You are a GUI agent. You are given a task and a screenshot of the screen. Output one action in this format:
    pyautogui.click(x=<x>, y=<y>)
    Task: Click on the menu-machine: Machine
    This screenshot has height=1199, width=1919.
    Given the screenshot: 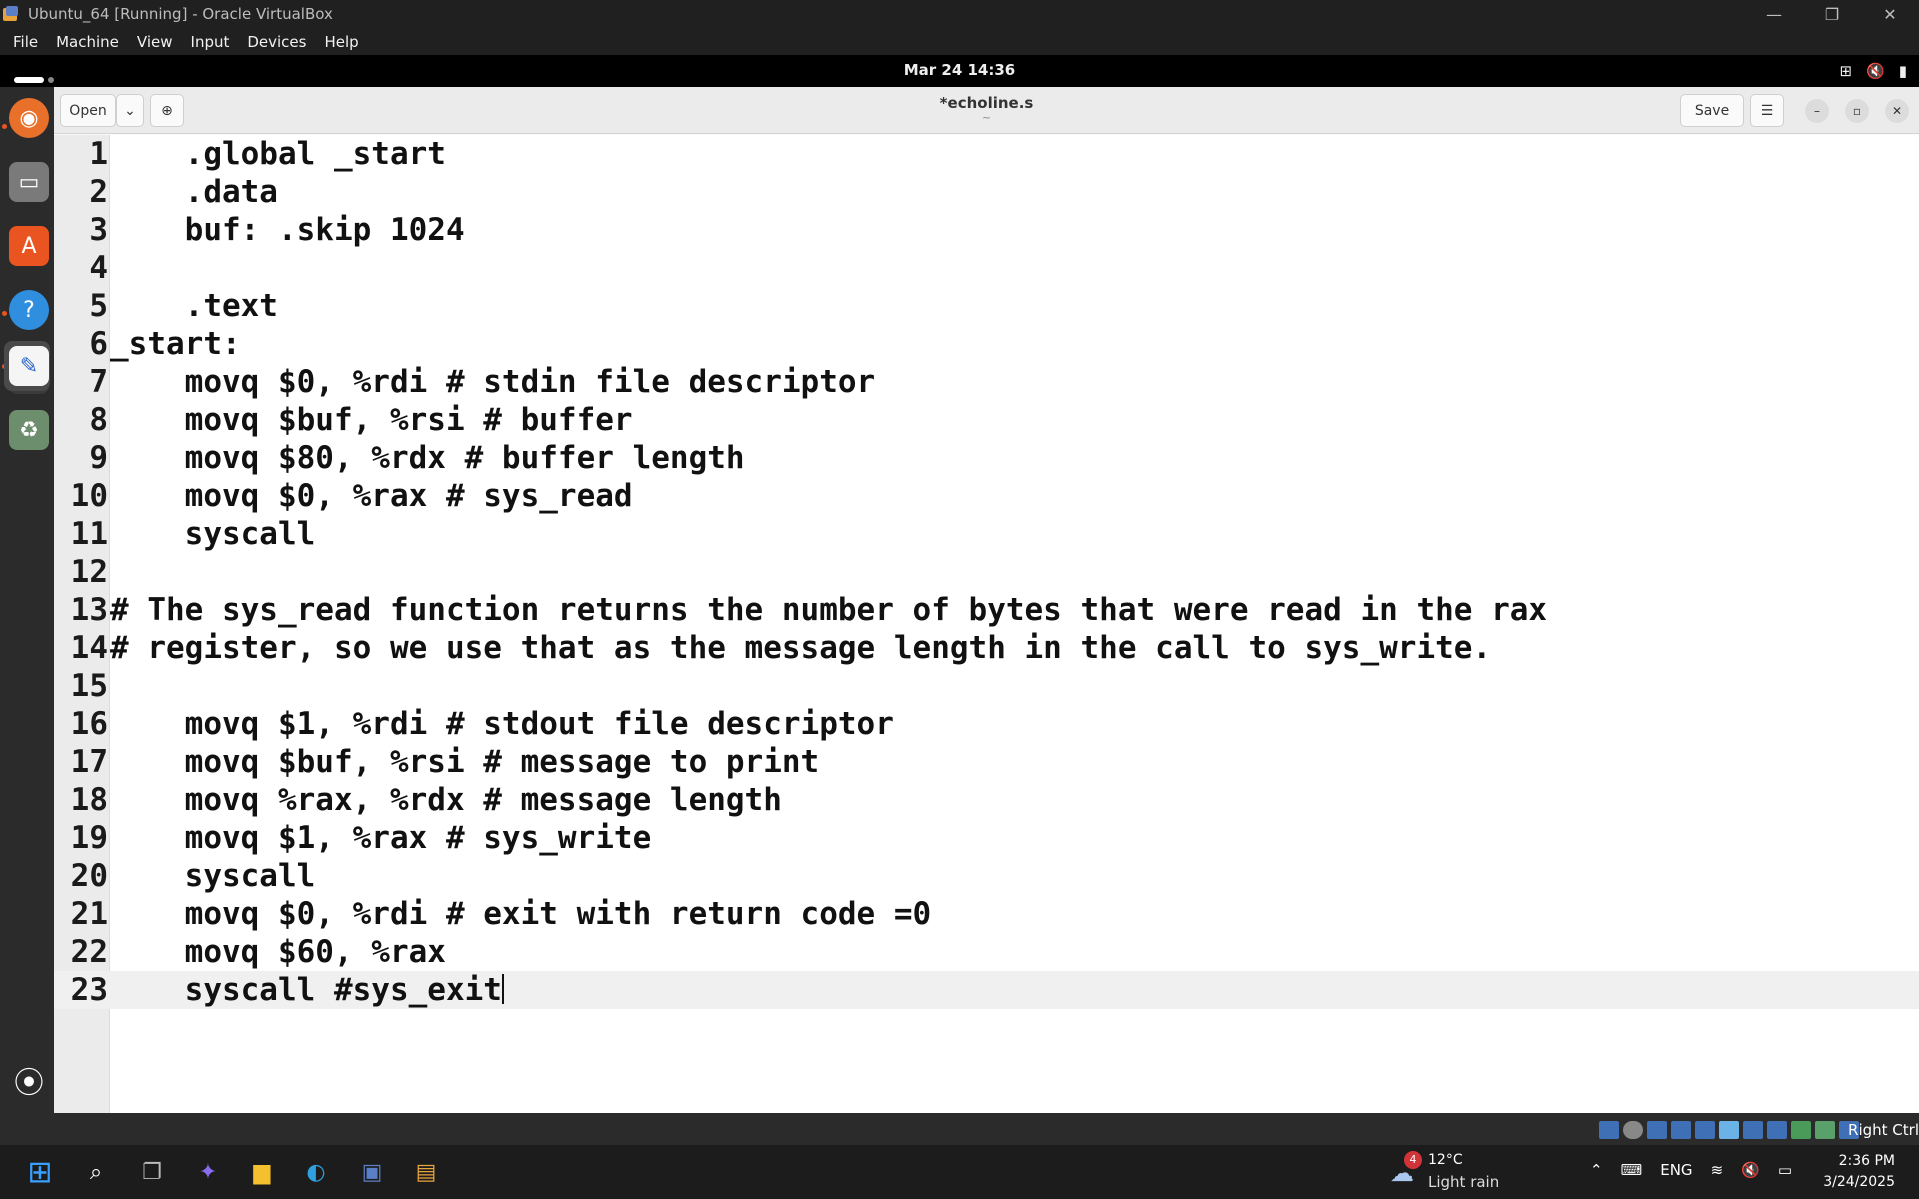 What is the action you would take?
    pyautogui.click(x=87, y=42)
    